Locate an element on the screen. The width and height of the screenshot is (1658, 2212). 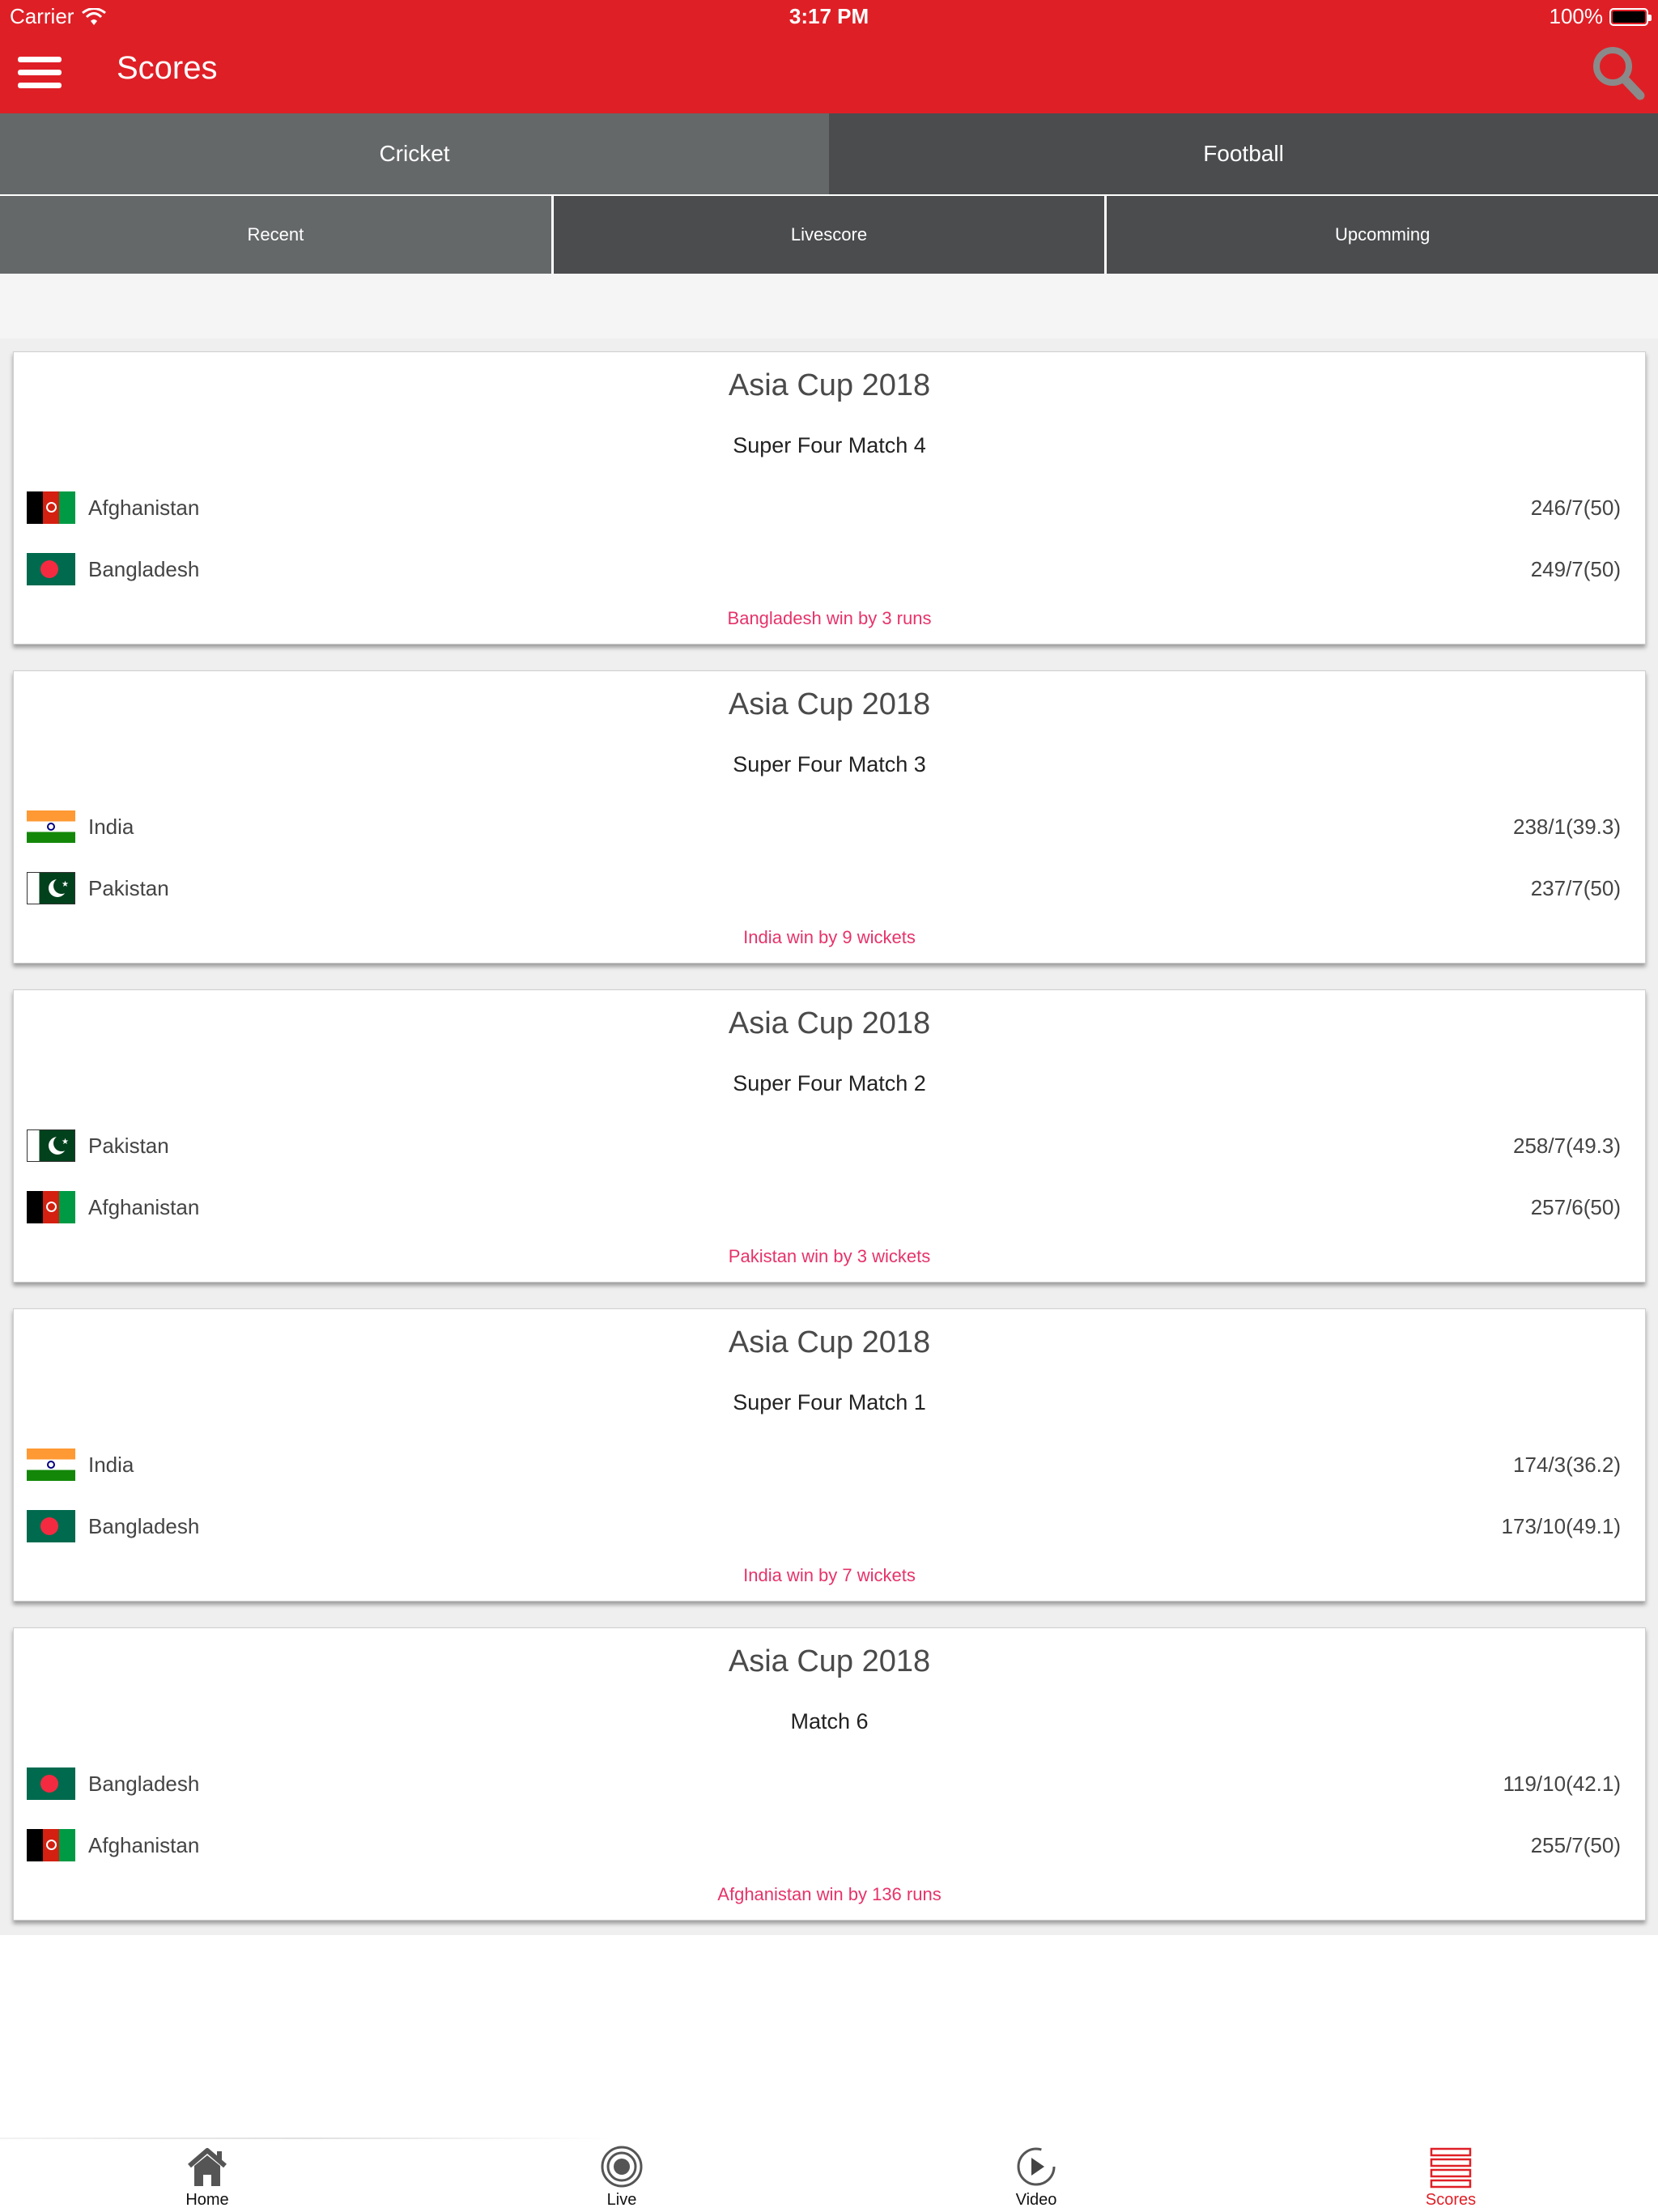
team-row: Afghanistan 255/7(50) is located at coordinates (824, 1845).